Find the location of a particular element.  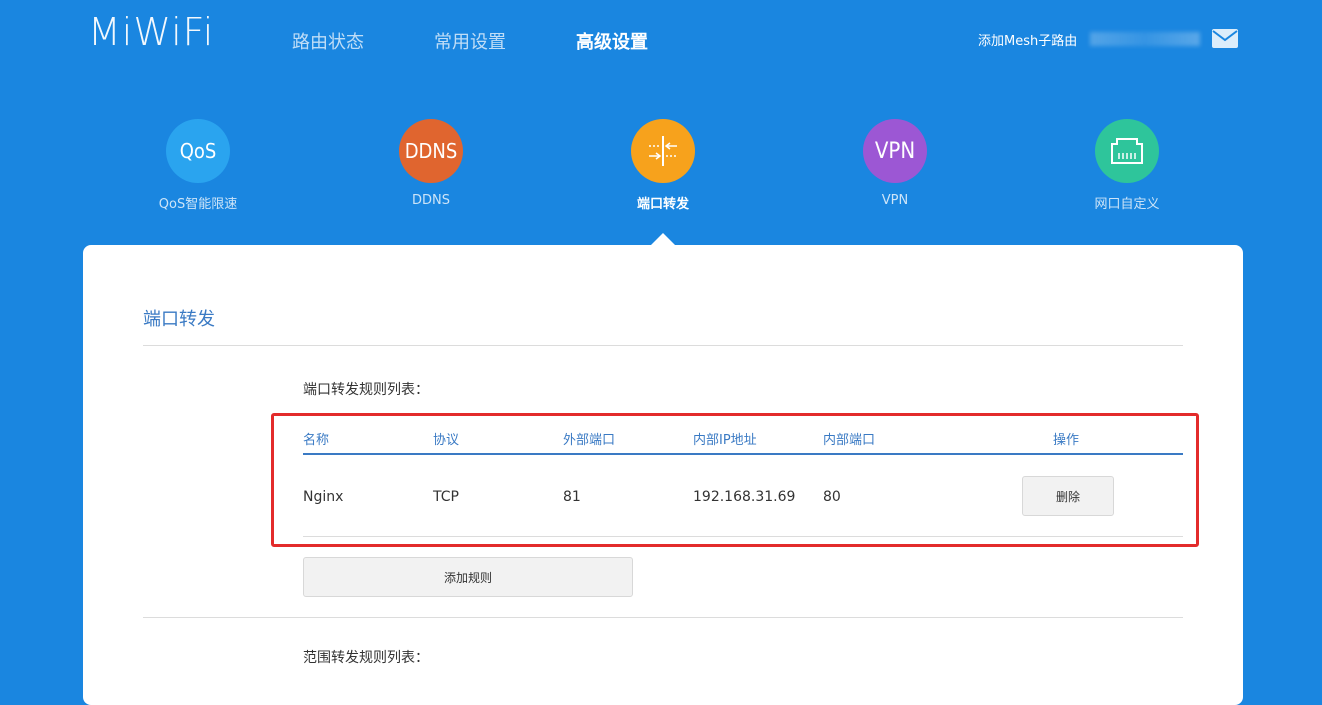

mail-icon is located at coordinates (1225, 38).